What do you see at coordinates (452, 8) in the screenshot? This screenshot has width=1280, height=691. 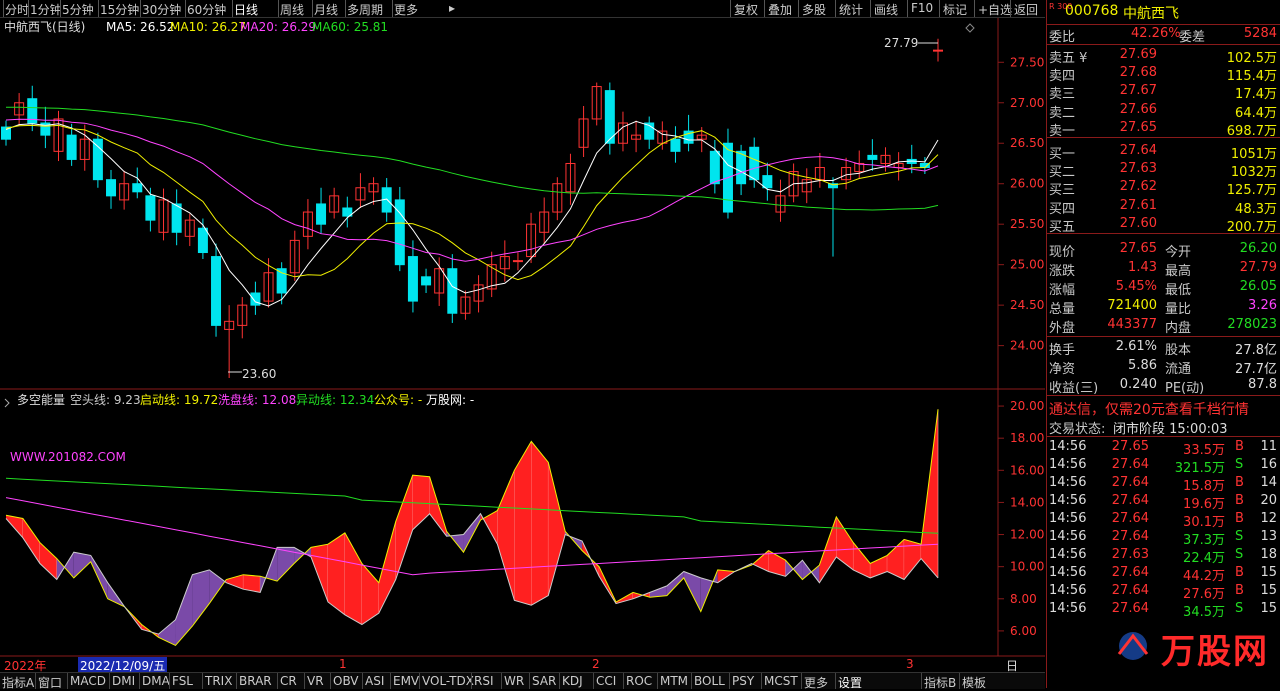 I see `more-arrow-icon: ▸` at bounding box center [452, 8].